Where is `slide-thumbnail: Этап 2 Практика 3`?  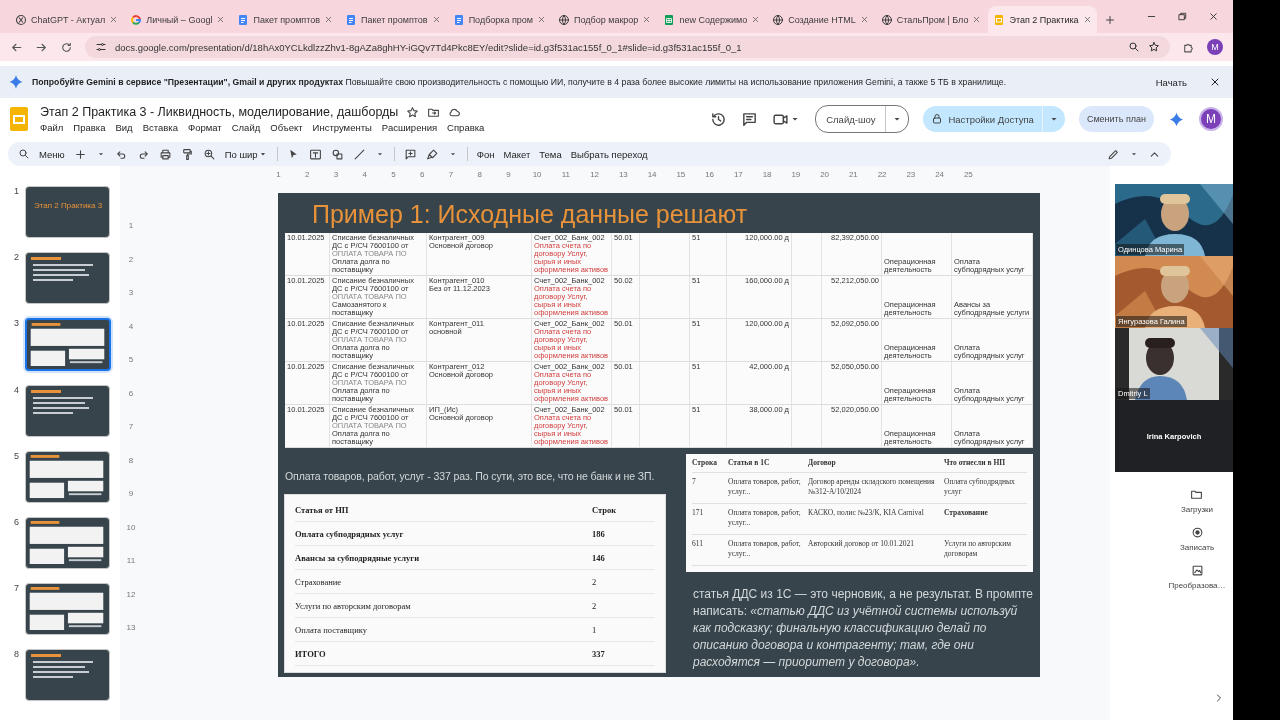
slide-thumbnail: Этап 2 Практика 3 is located at coordinates (67, 212).